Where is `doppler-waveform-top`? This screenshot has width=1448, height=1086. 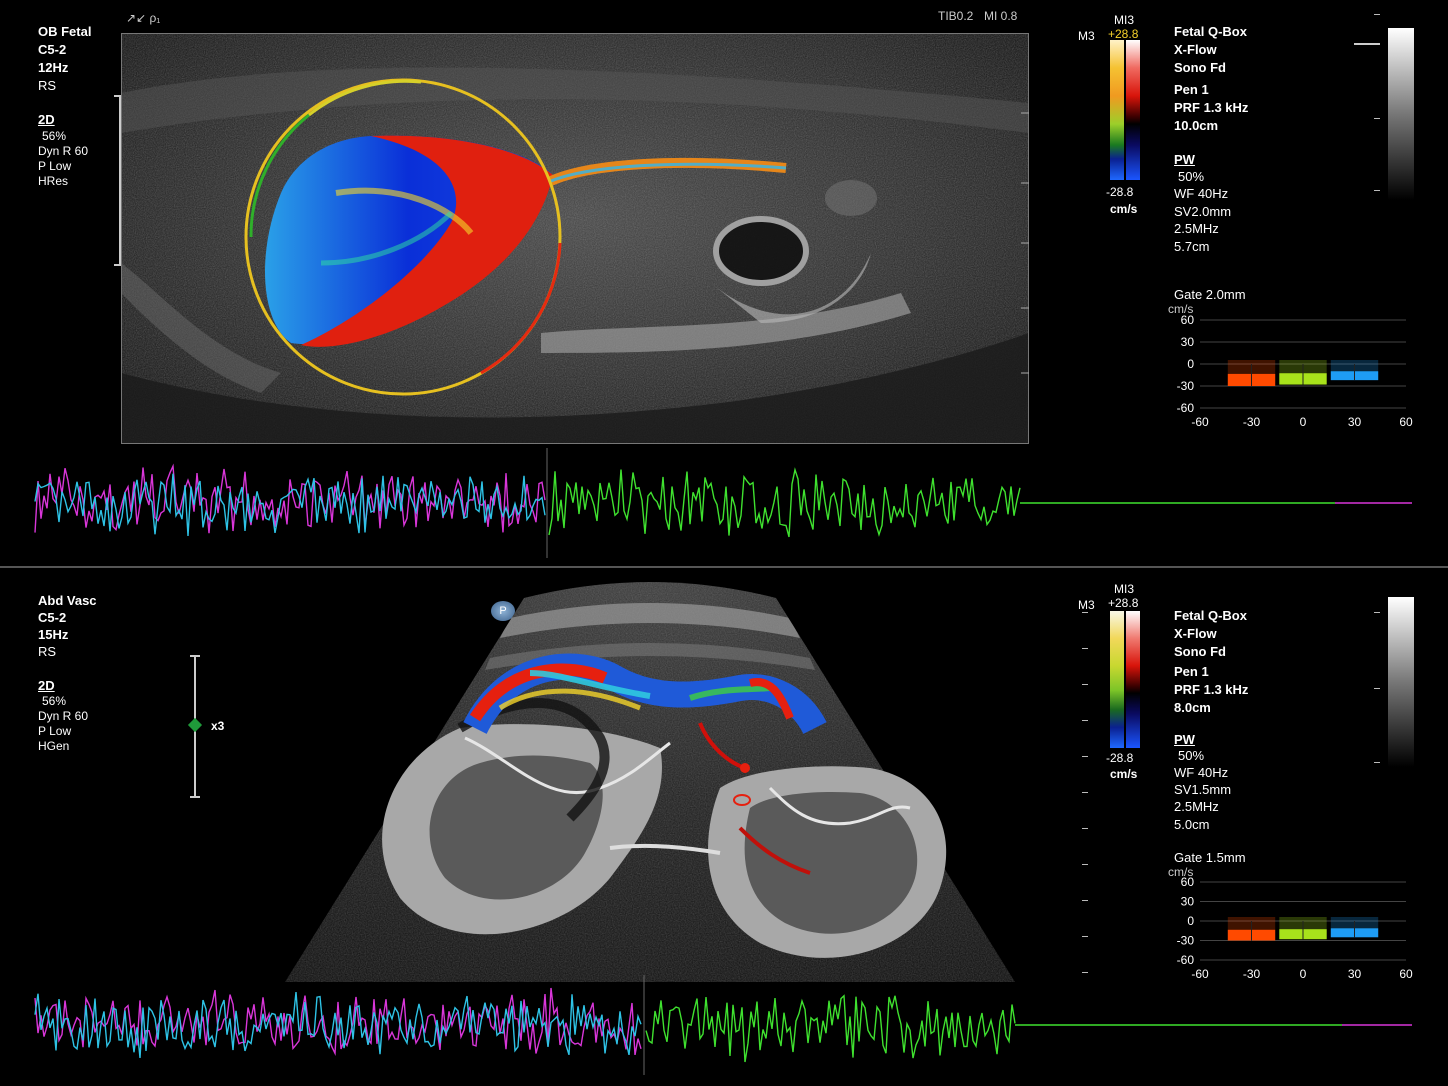 doppler-waveform-top is located at coordinates (723, 503).